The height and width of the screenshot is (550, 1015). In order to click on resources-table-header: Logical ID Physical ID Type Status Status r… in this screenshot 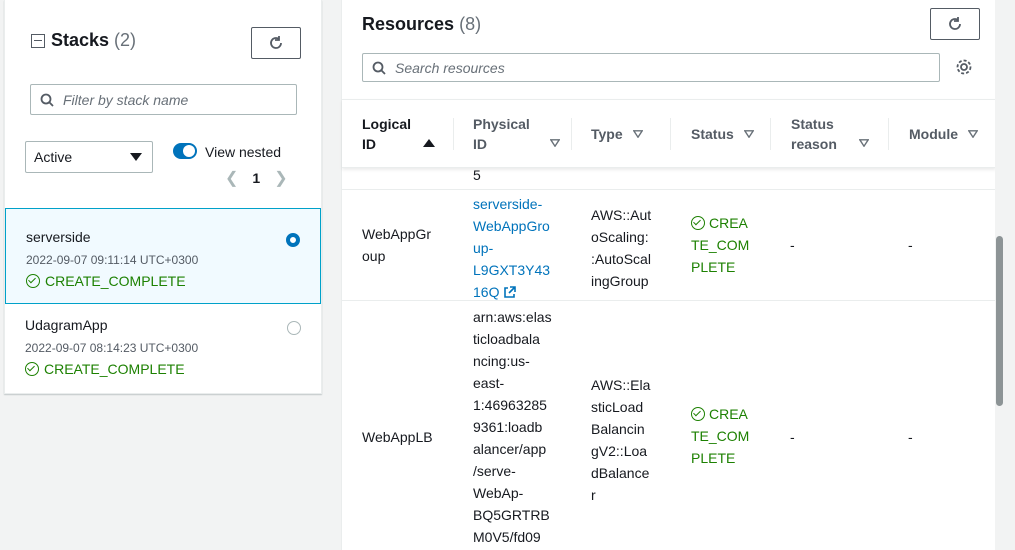, I will do `click(669, 133)`.